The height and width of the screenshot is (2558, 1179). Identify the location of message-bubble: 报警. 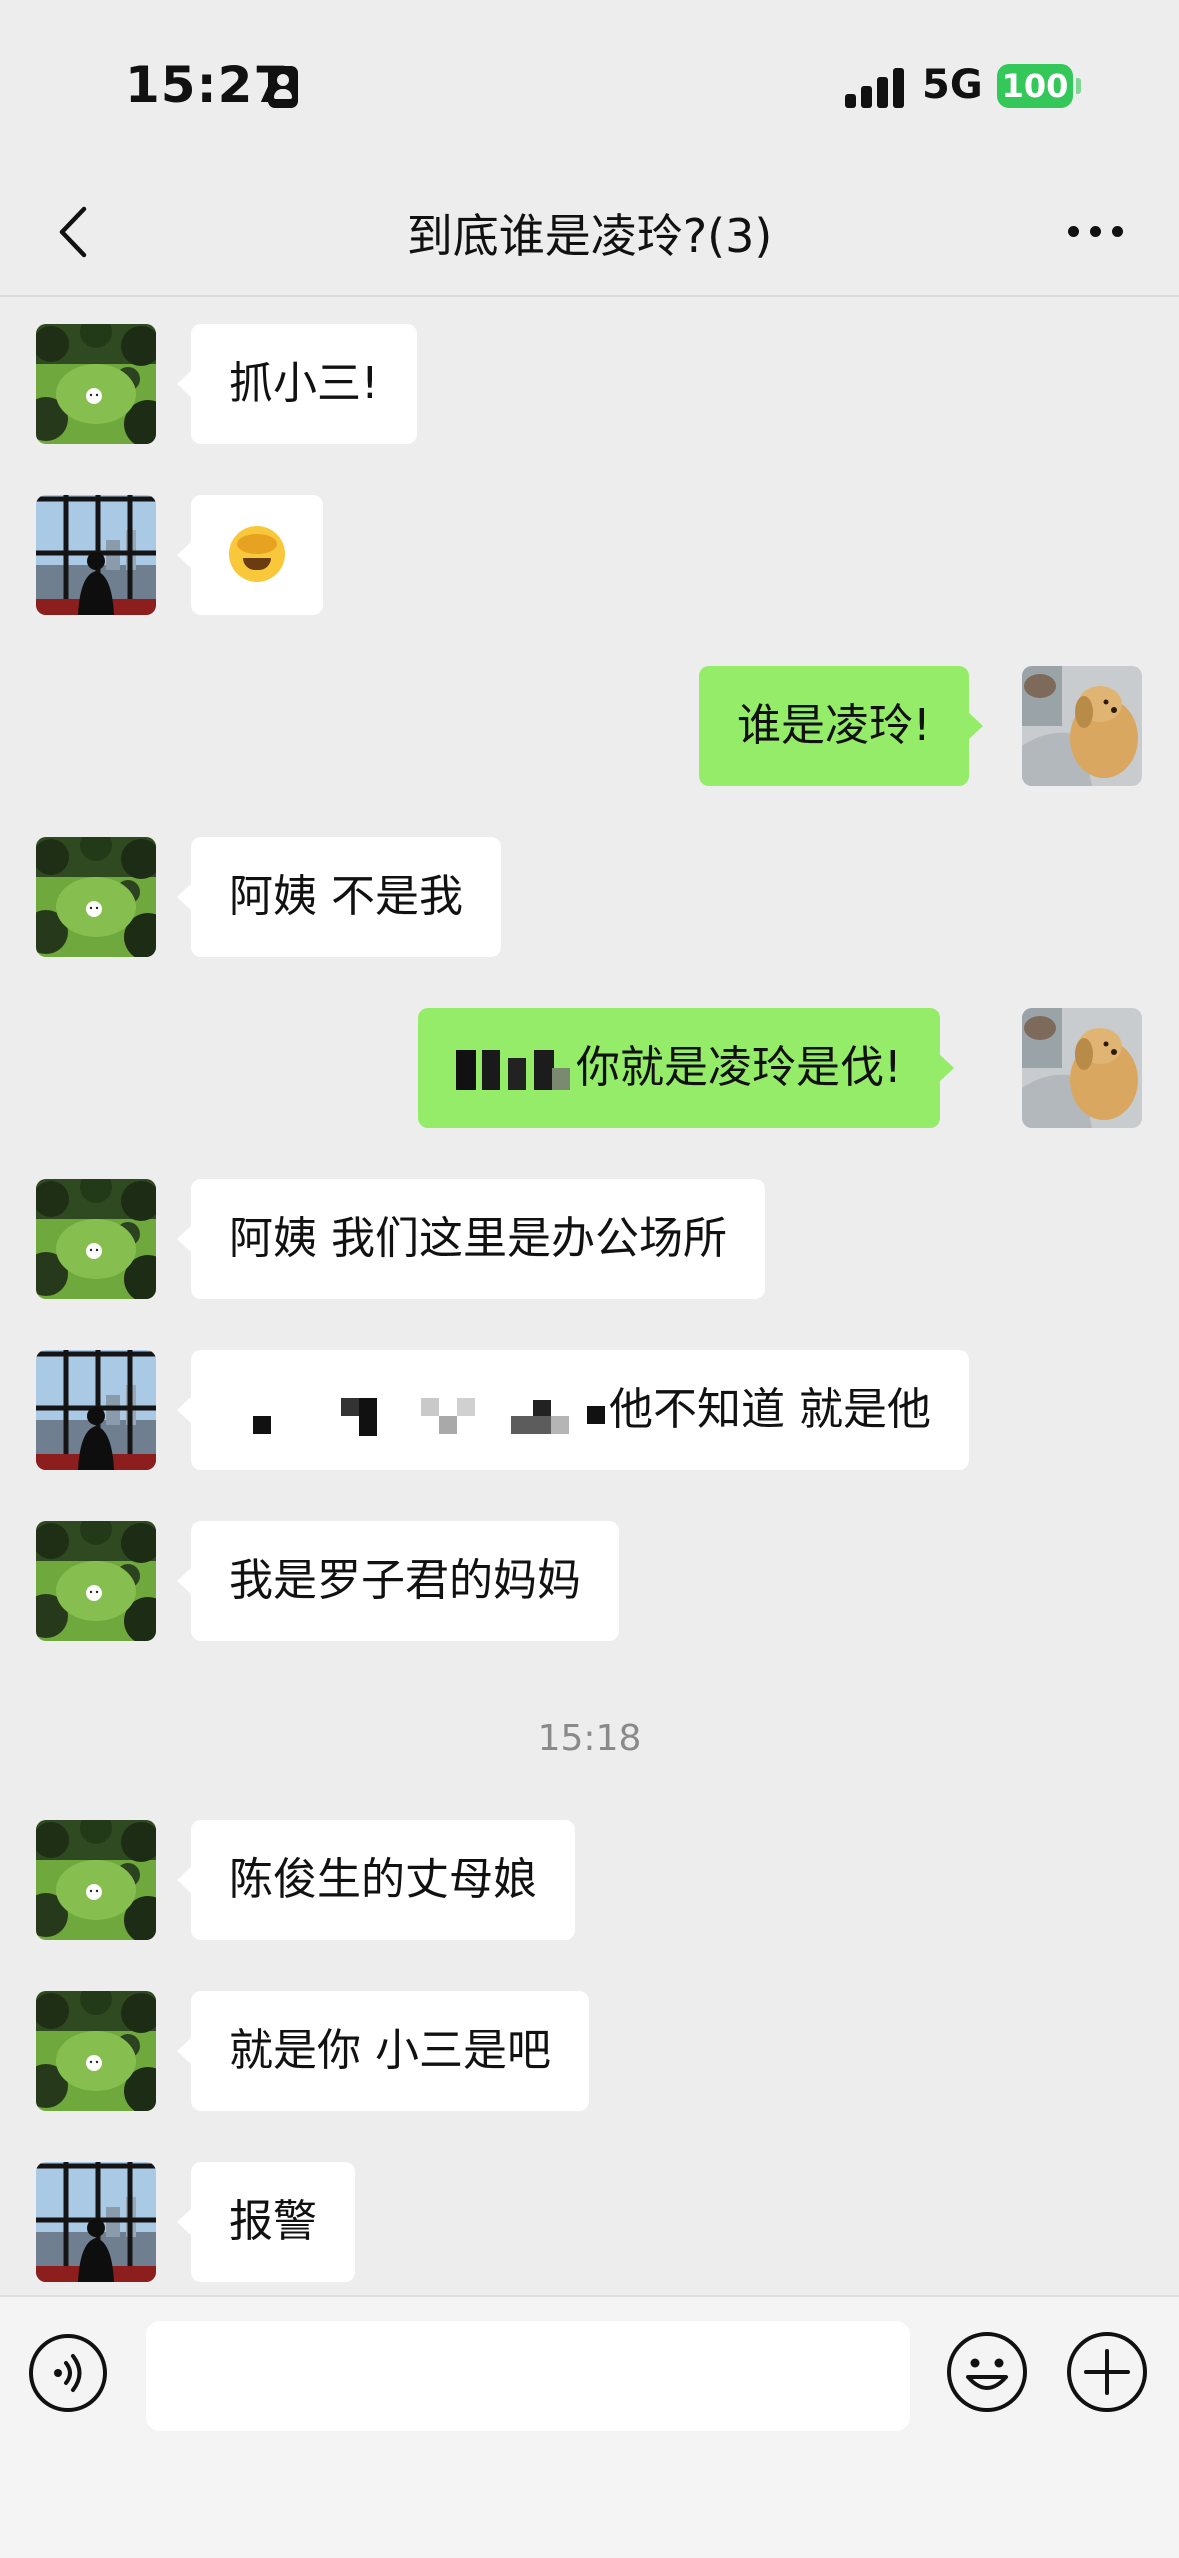
(266, 2222).